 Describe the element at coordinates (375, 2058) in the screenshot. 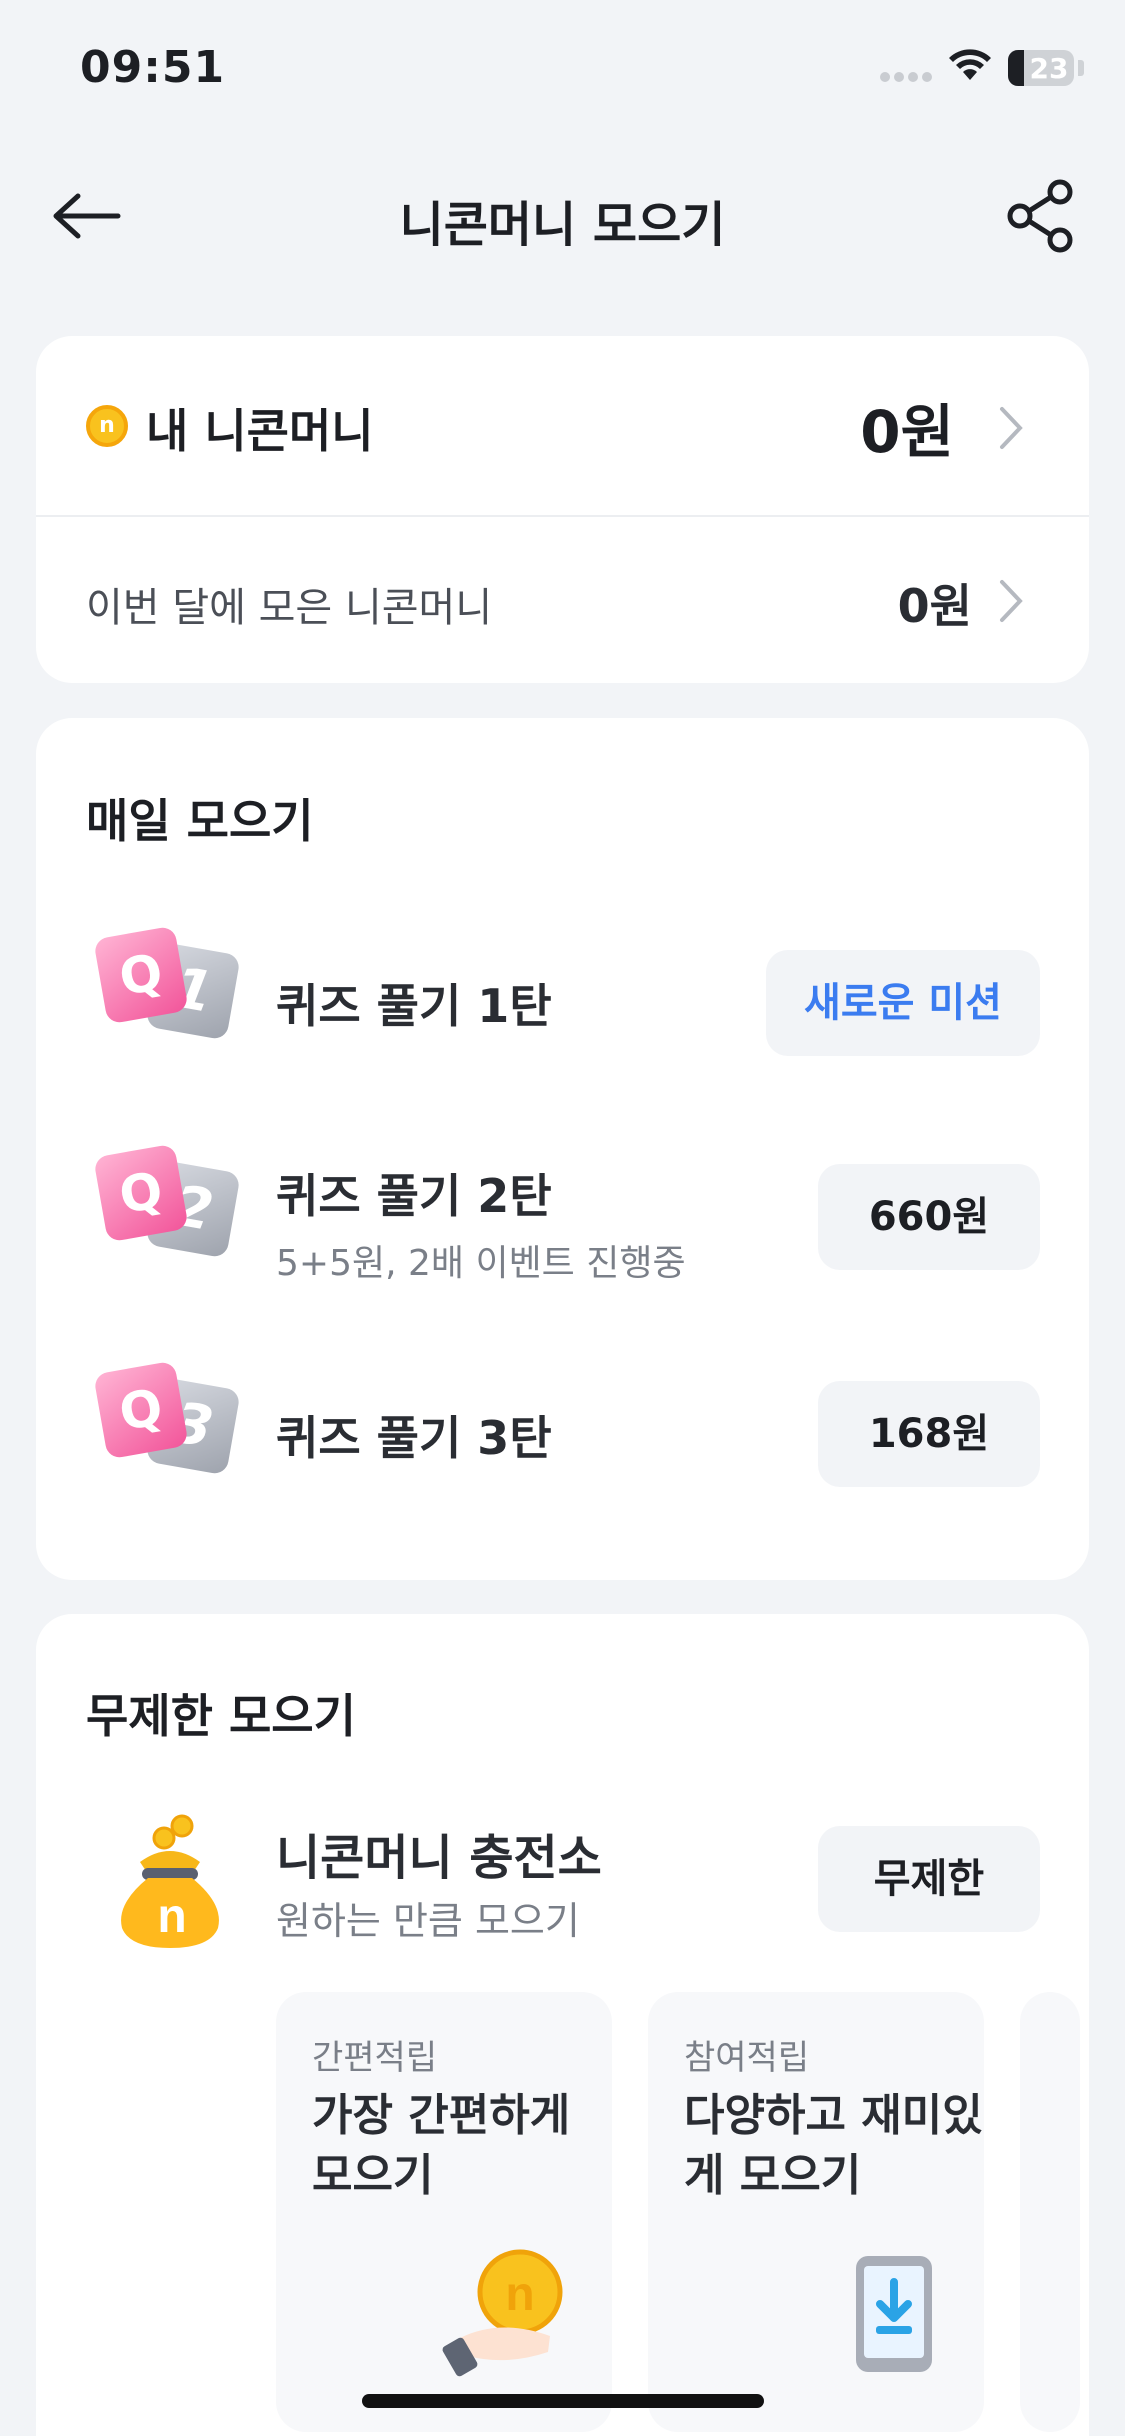

I see `easy-earn-tag: 간편적립` at that location.